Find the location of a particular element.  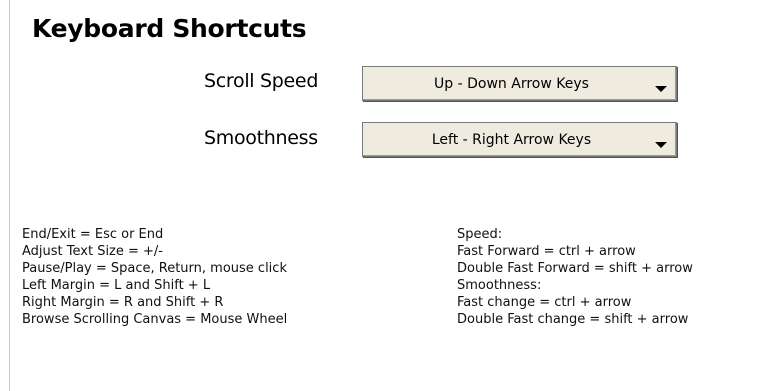

smoothness-label: Smoothness is located at coordinates (261, 138).